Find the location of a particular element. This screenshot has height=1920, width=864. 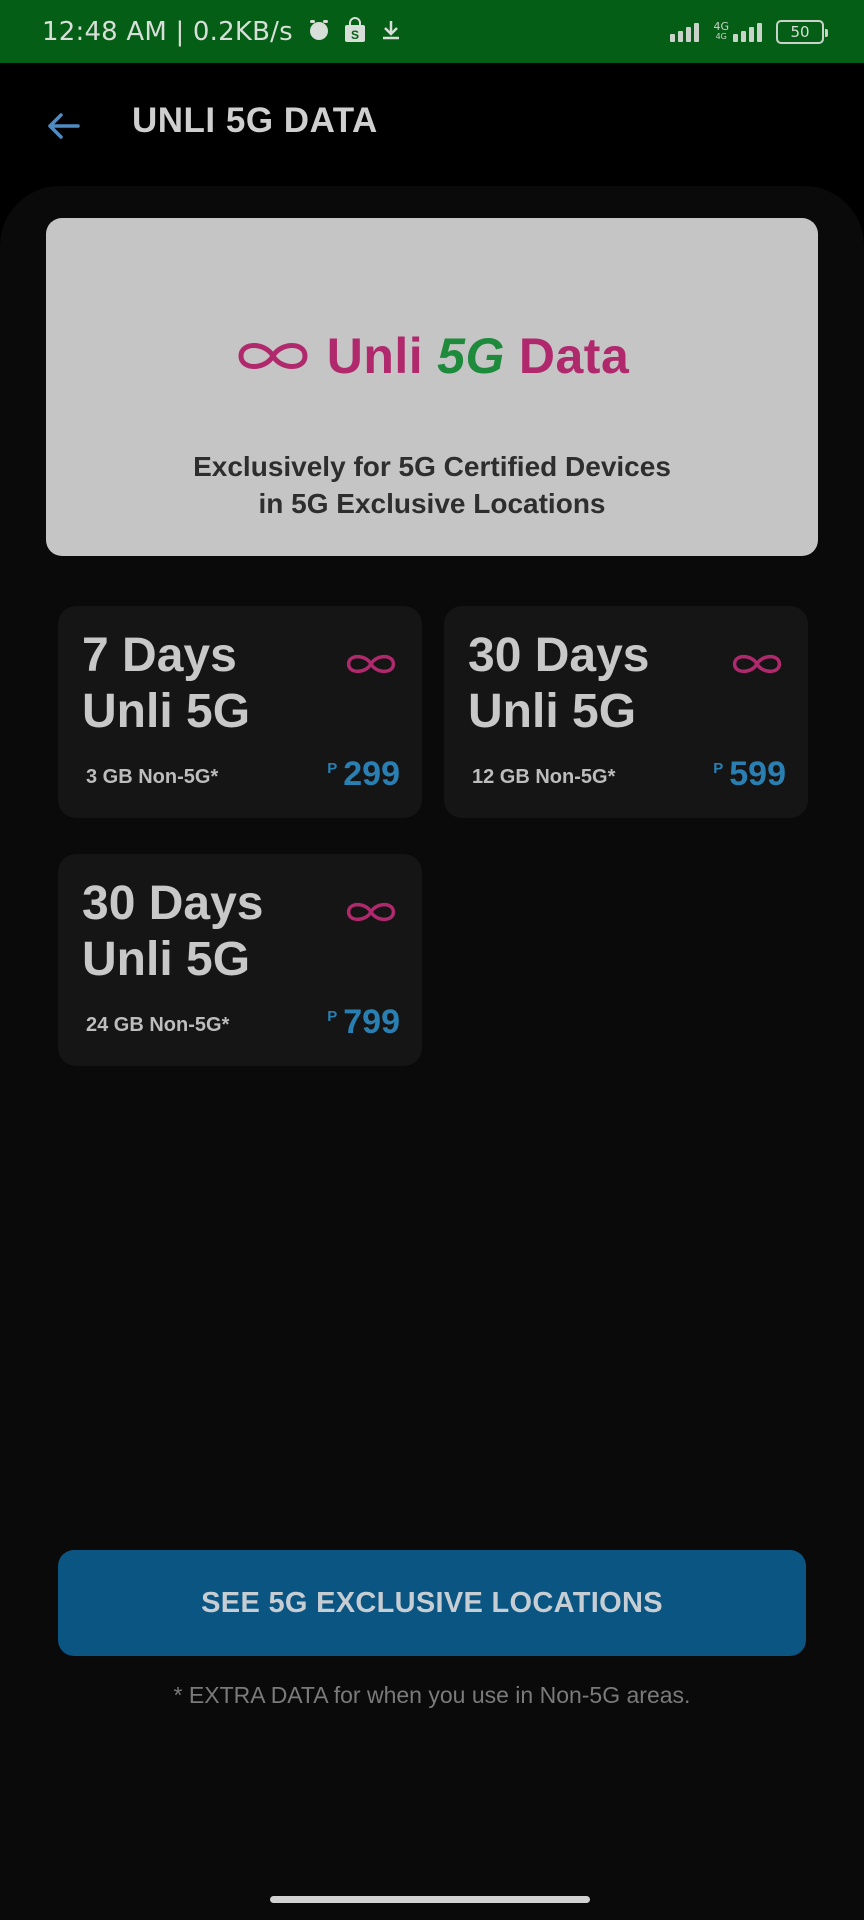

plan-data-allowance: 12 GB Non-5G* is located at coordinates (544, 777).